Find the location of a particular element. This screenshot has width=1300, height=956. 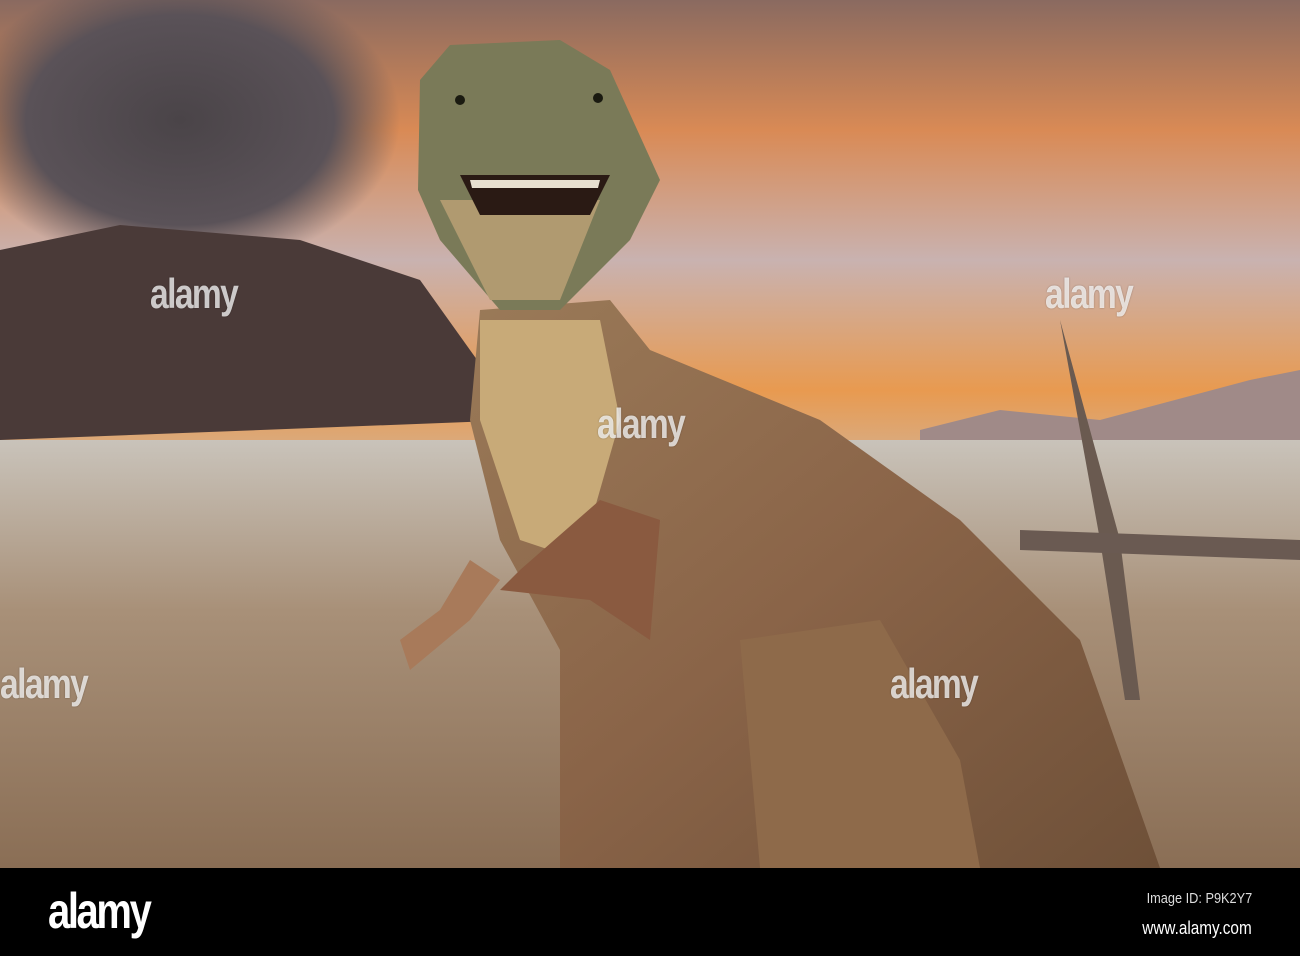

image-id: Image ID: P9K2Y7 is located at coordinates (1199, 898).